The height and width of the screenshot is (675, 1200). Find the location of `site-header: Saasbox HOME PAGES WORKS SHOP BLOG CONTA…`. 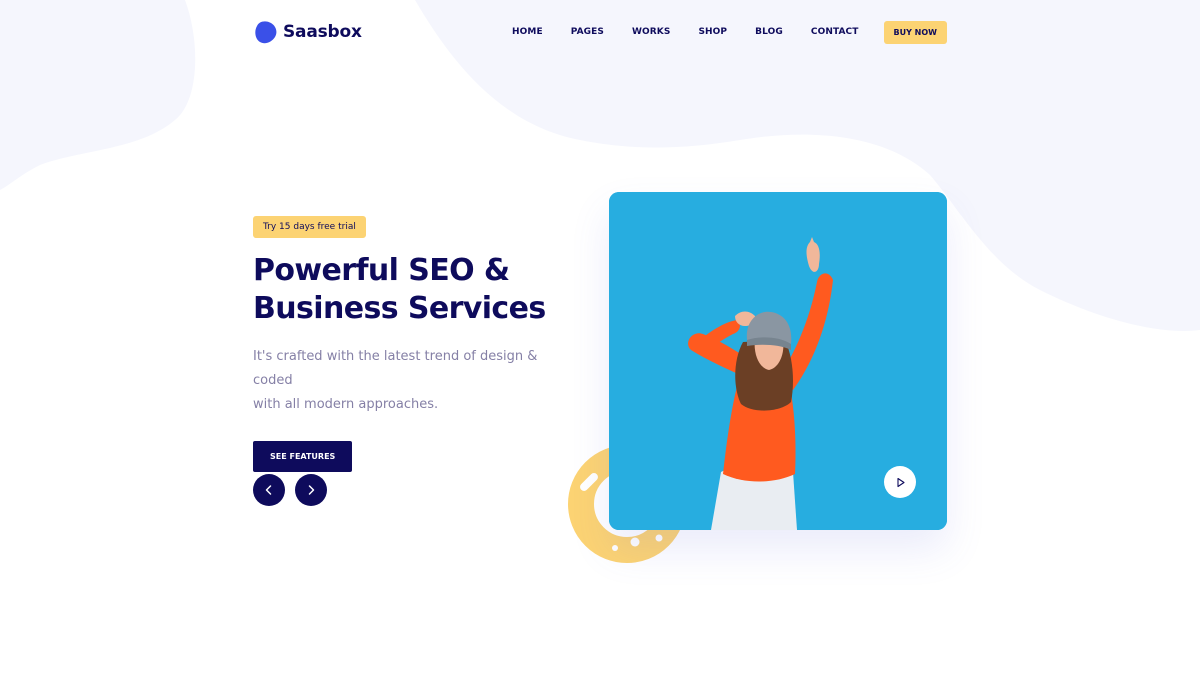

site-header: Saasbox HOME PAGES WORKS SHOP BLOG CONTA… is located at coordinates (600, 32).